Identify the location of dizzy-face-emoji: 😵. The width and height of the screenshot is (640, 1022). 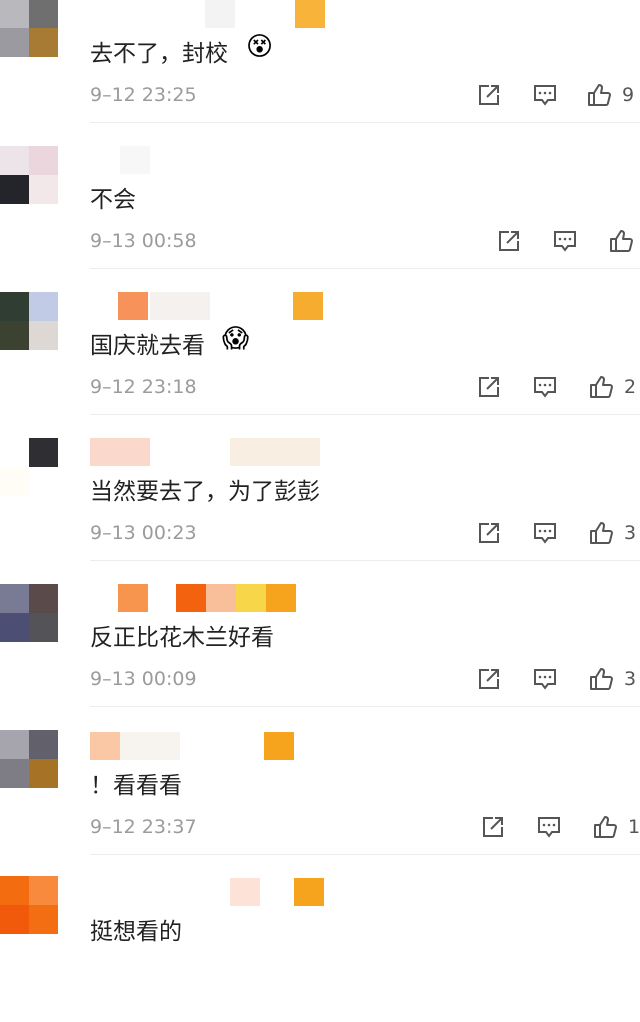
(260, 47).